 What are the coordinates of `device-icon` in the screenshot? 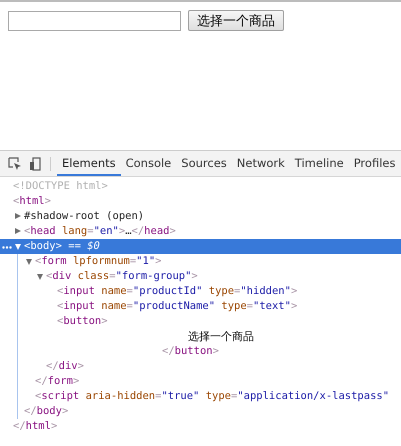 It's located at (35, 163).